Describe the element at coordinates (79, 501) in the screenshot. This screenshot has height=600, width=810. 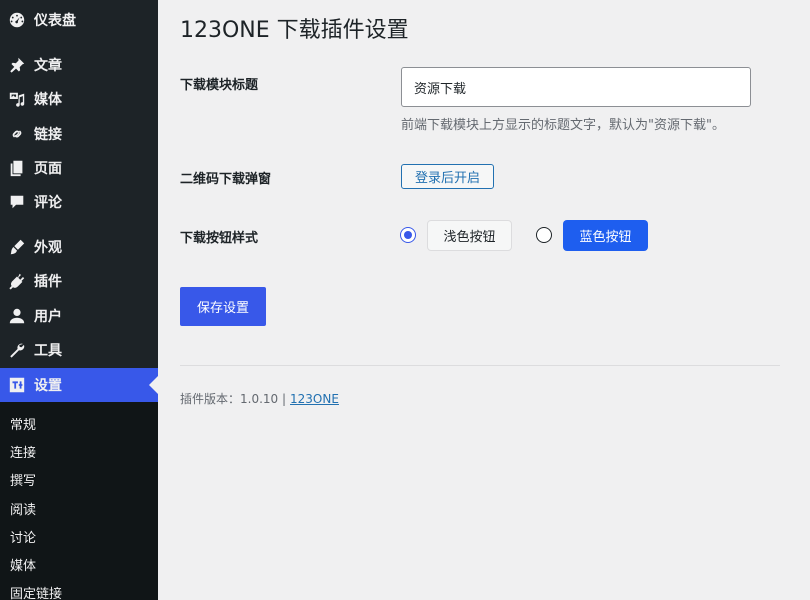
I see `settings-submenu: 常规 连接 撰写 阅读 讨论 媒体 固定链接` at that location.